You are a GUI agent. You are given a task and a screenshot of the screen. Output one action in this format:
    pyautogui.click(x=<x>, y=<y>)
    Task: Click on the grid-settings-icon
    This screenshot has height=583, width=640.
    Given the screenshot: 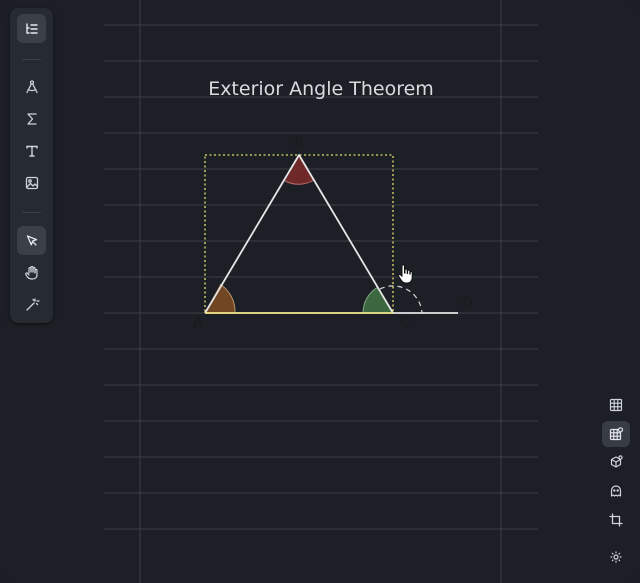 What is the action you would take?
    pyautogui.click(x=616, y=434)
    